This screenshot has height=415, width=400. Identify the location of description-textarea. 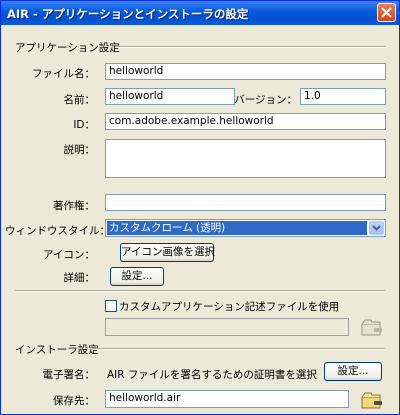
(245, 158).